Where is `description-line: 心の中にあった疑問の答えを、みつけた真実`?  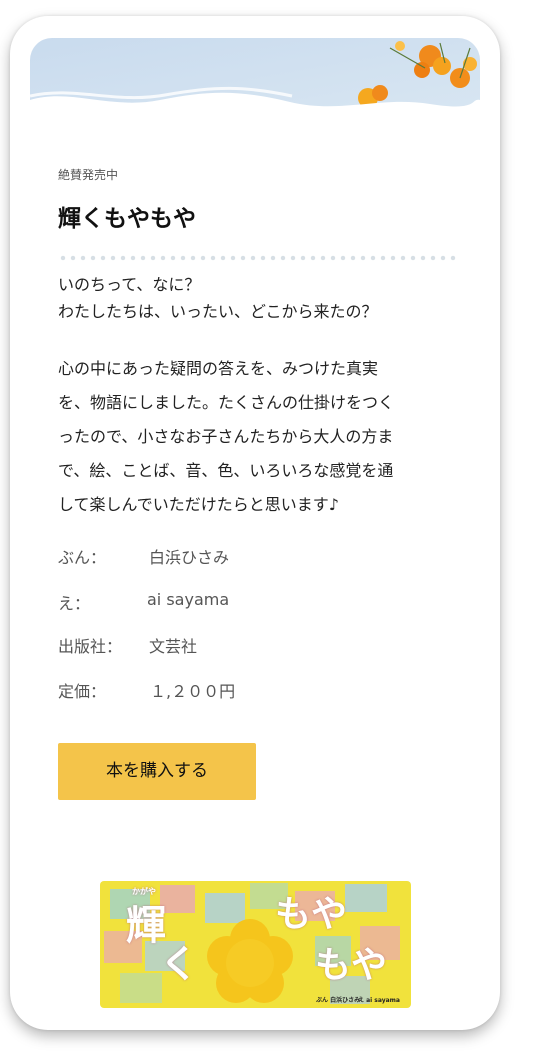 description-line: 心の中にあった疑問の答えを、みつけた真実 is located at coordinates (218, 368).